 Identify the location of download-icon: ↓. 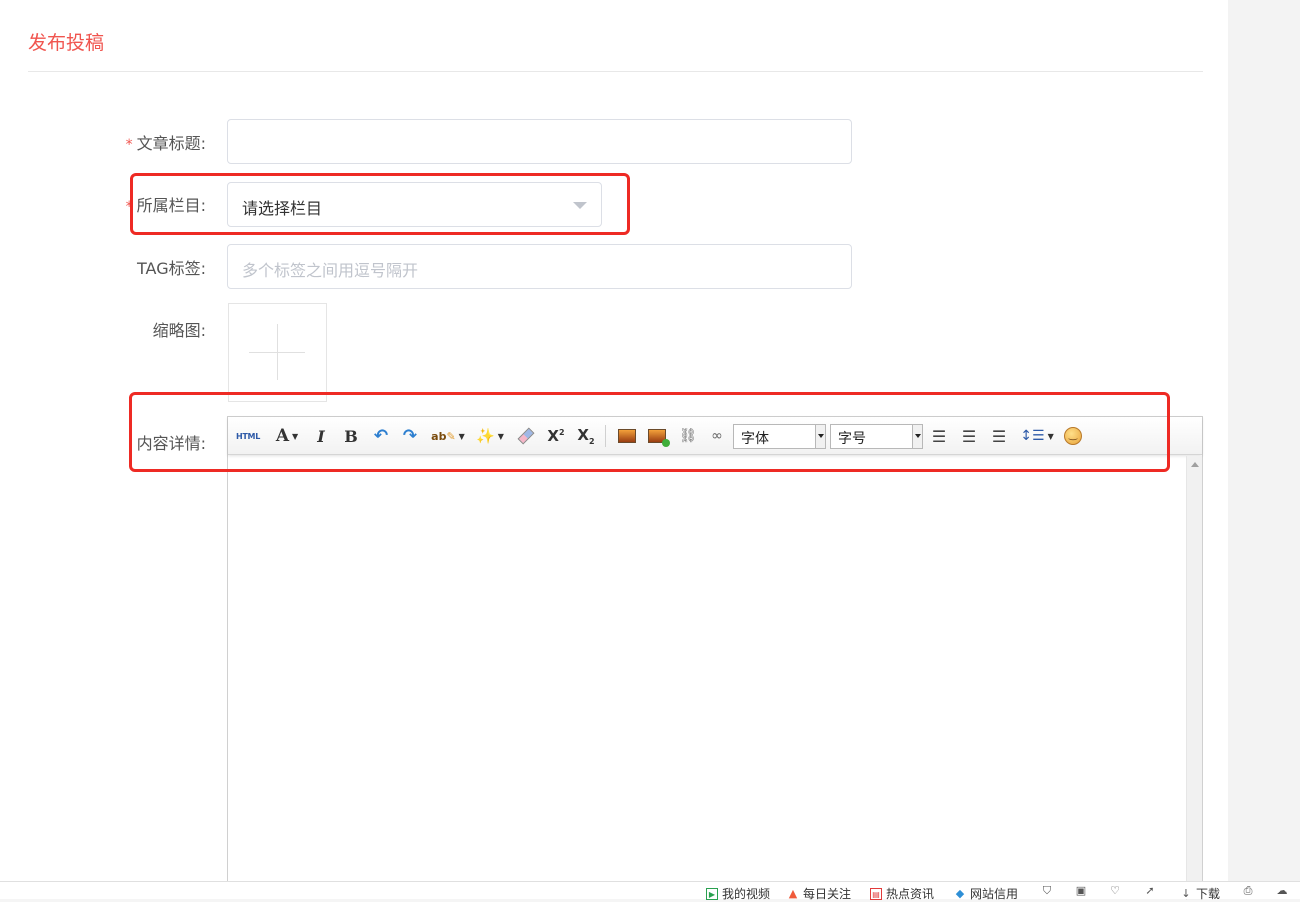
(1186, 893).